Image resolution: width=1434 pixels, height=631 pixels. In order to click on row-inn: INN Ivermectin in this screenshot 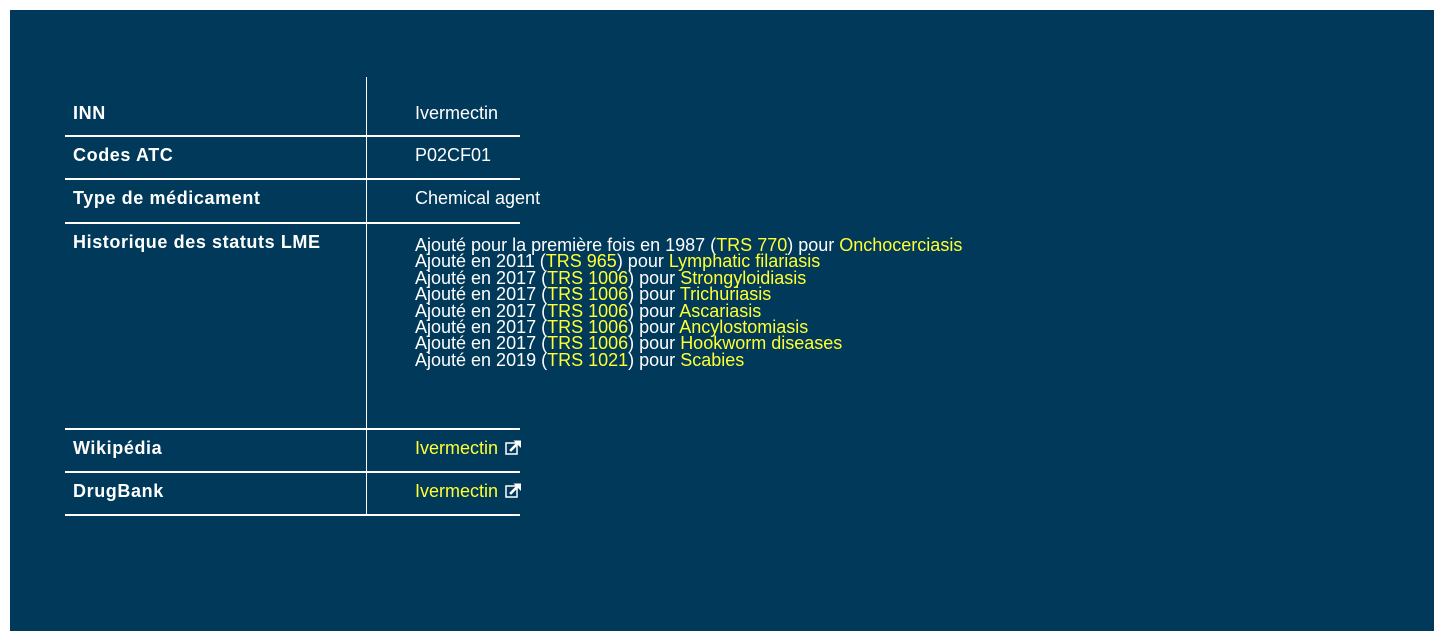, I will do `click(292, 107)`.